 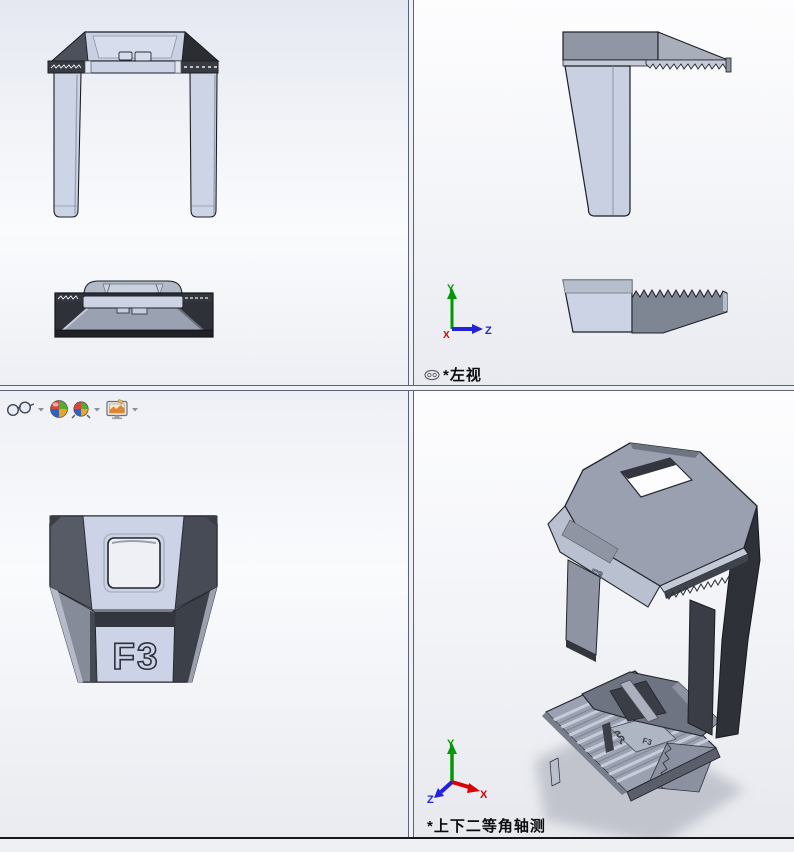 I want to click on serrated-jaw, so click(x=688, y=64).